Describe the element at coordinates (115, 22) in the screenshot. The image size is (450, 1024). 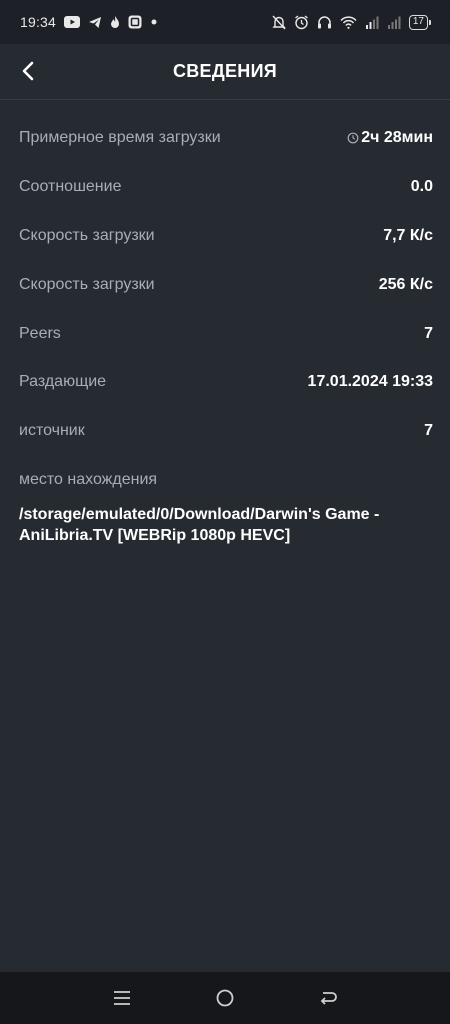
I see `flame-icon` at that location.